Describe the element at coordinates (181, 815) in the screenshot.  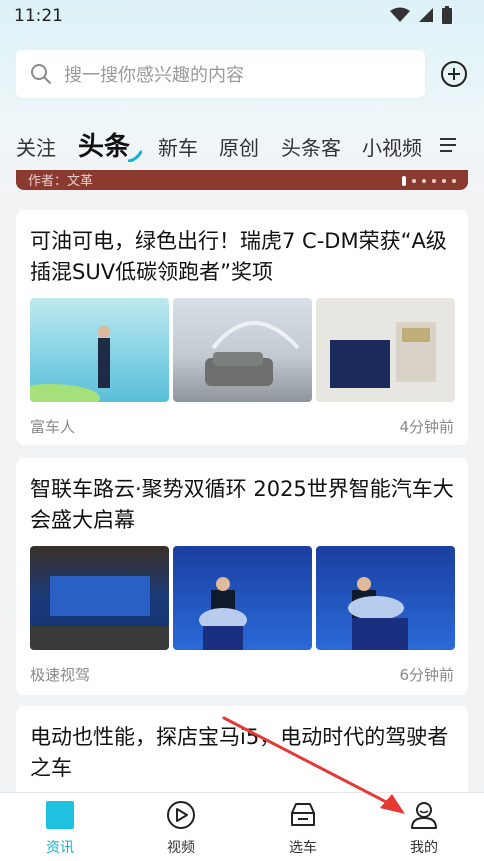
I see `video-play-icon` at that location.